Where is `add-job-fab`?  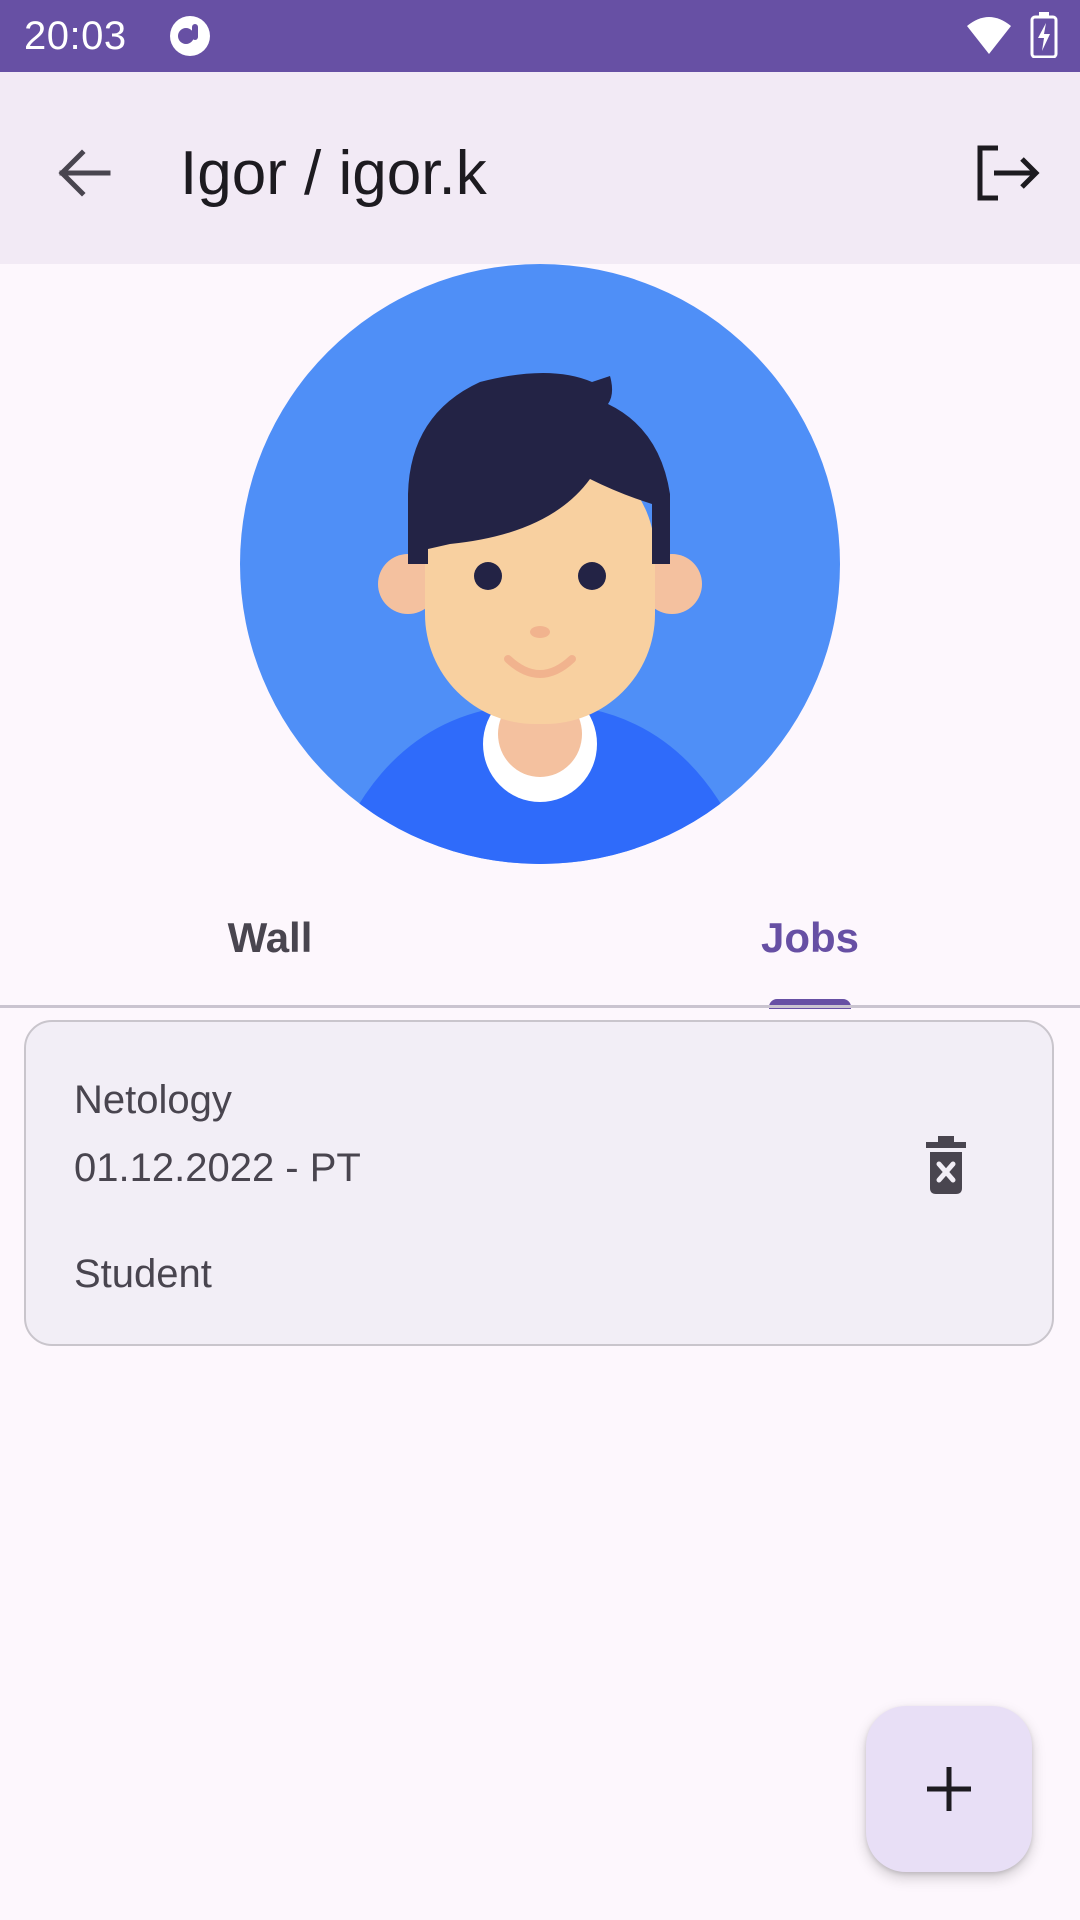 add-job-fab is located at coordinates (949, 1789).